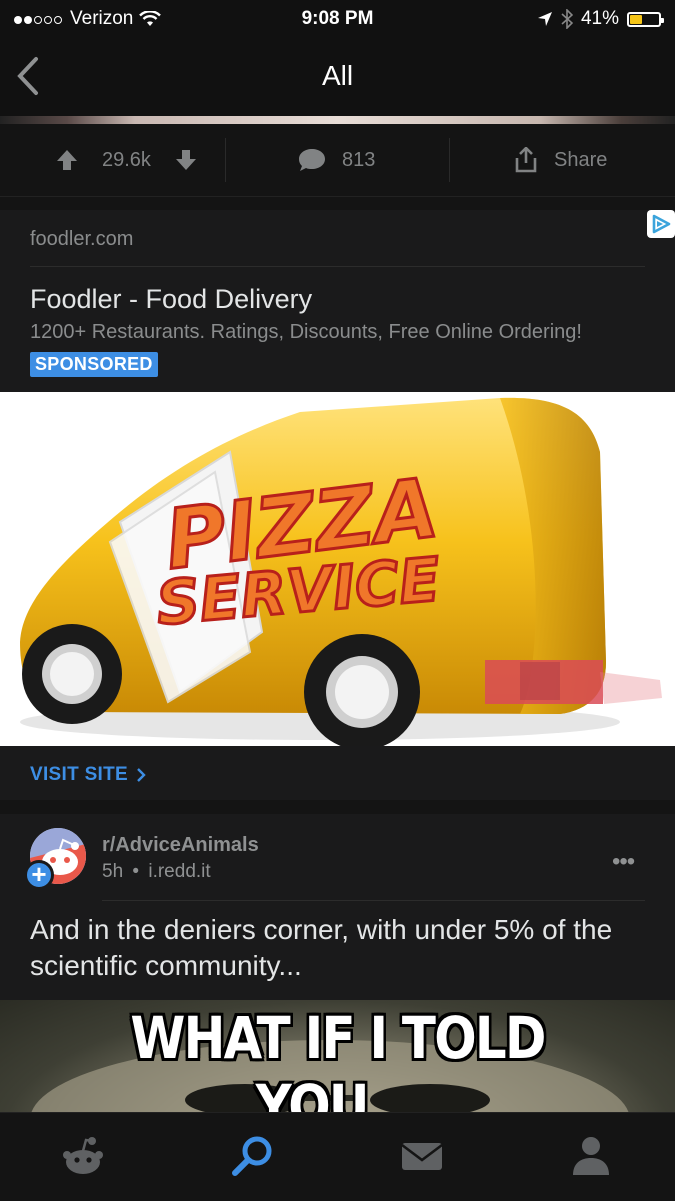  What do you see at coordinates (359, 159) in the screenshot?
I see `comment-count: 813` at bounding box center [359, 159].